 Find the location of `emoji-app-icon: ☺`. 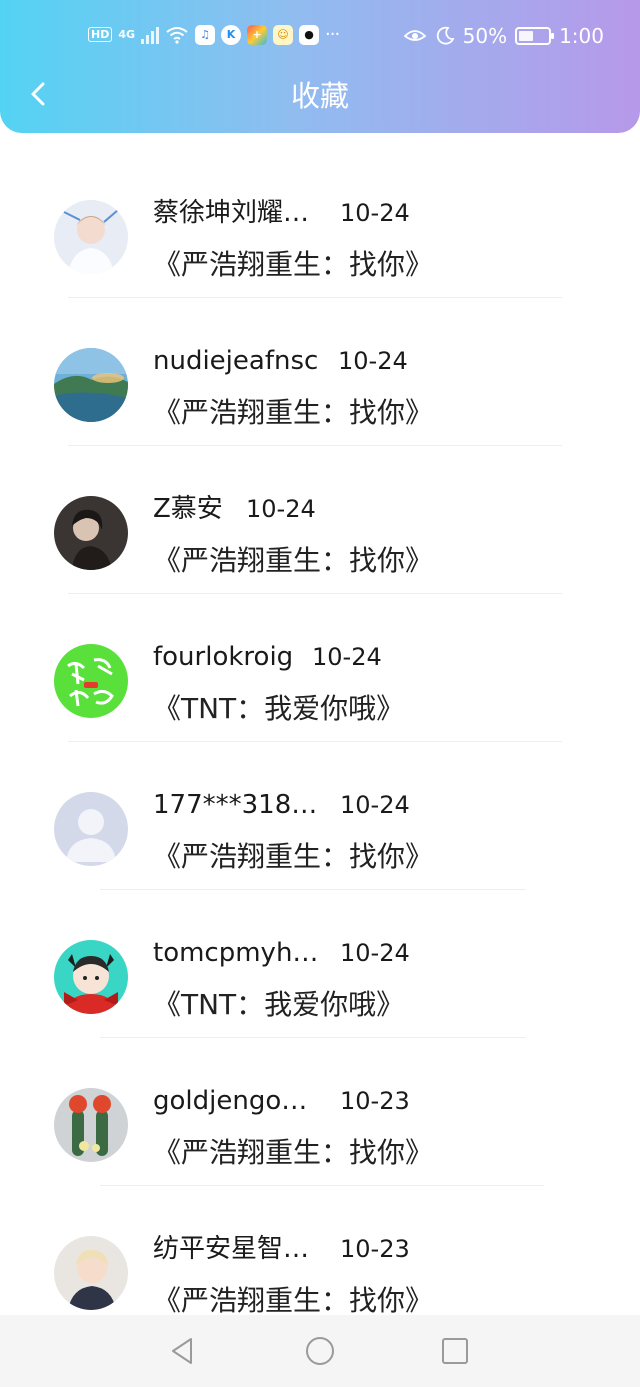

emoji-app-icon: ☺ is located at coordinates (283, 34).